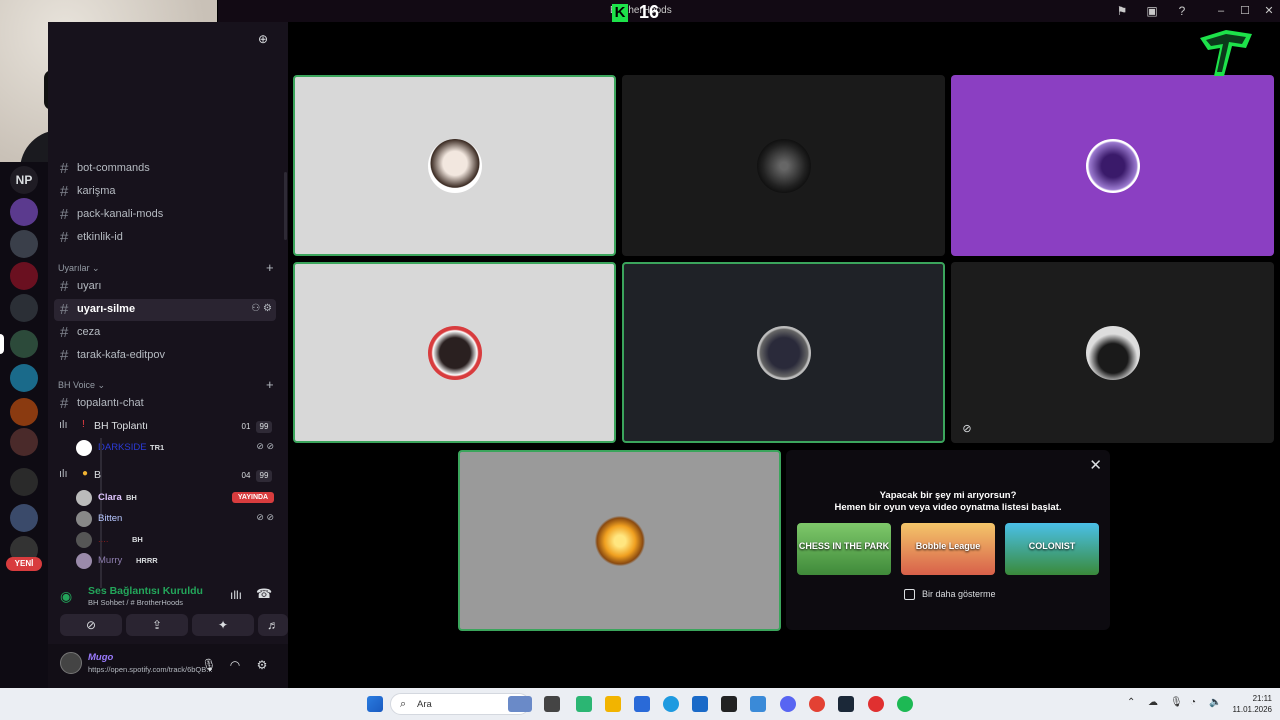 Image resolution: width=1280 pixels, height=720 pixels. Describe the element at coordinates (165, 476) in the screenshot. I see `voice-channel-b: ılı ● B 04 99` at that location.